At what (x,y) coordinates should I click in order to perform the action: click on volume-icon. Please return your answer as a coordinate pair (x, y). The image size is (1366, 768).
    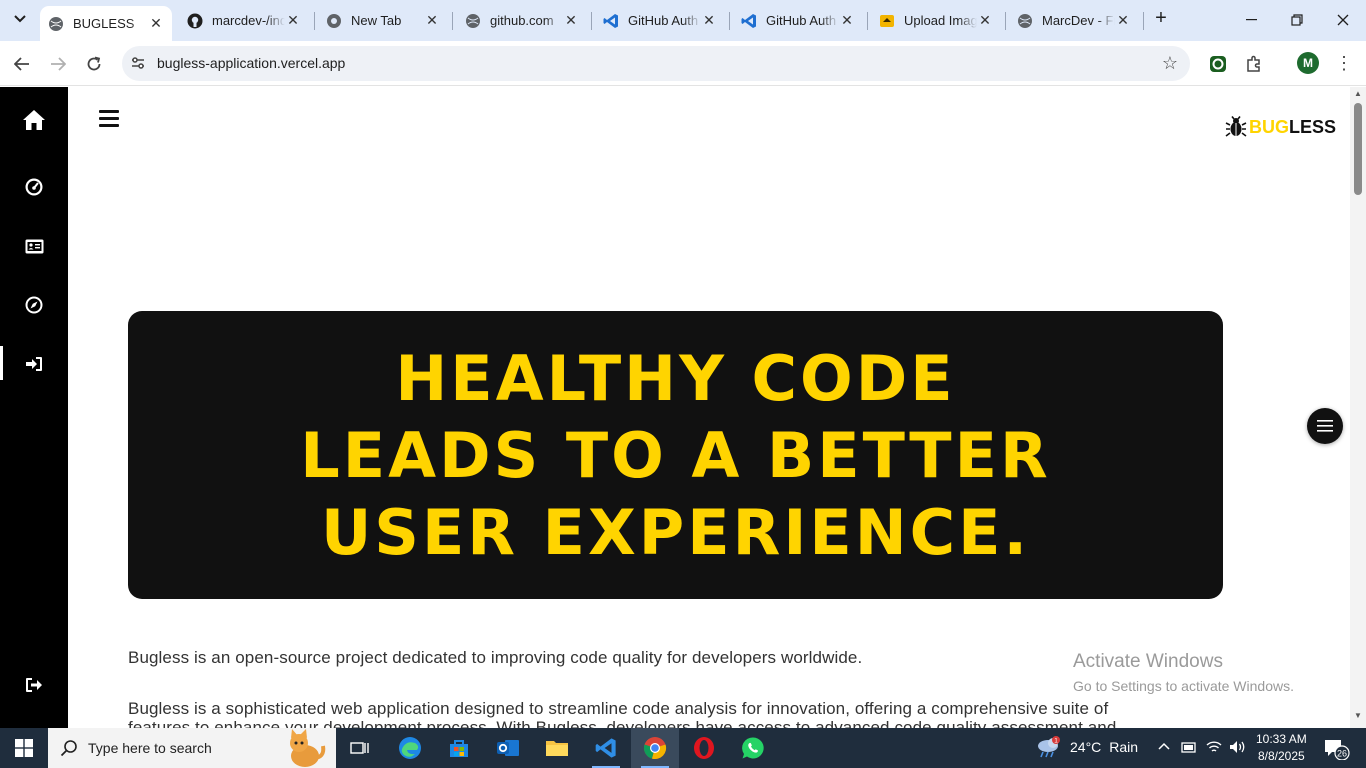
    Looking at the image, I should click on (1238, 748).